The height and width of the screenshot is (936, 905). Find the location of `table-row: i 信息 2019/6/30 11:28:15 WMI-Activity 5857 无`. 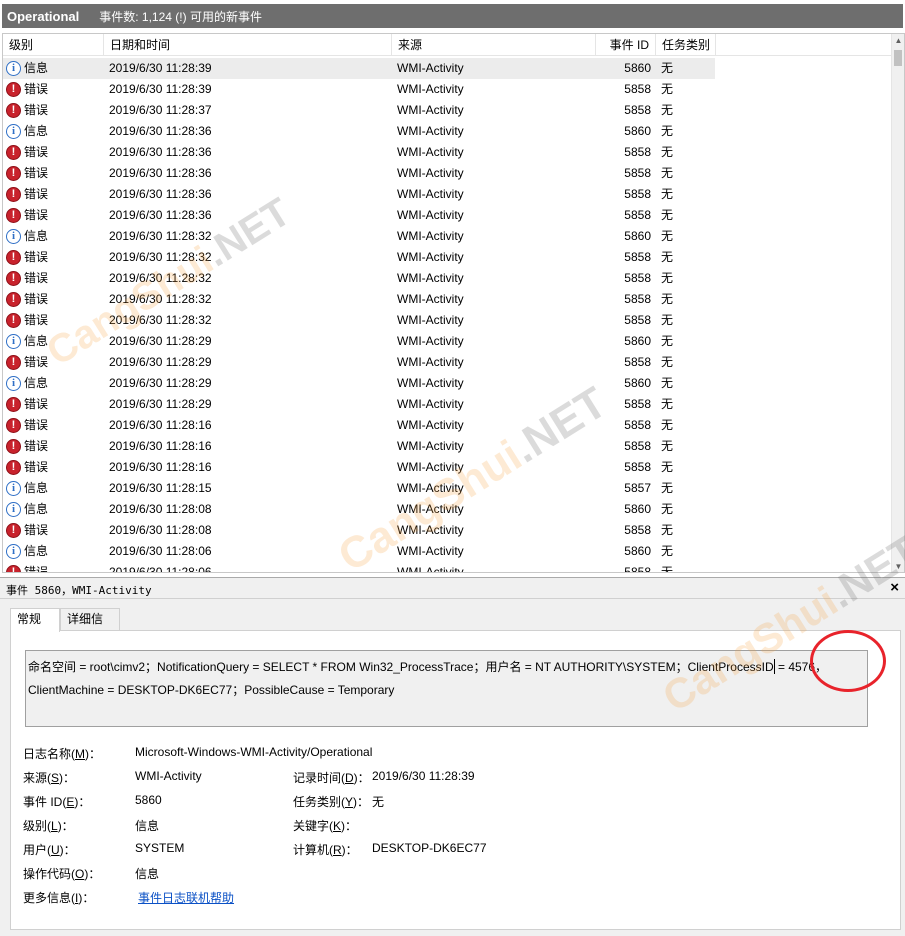

table-row: i 信息 2019/6/30 11:28:15 WMI-Activity 5857 无 is located at coordinates (448, 488).